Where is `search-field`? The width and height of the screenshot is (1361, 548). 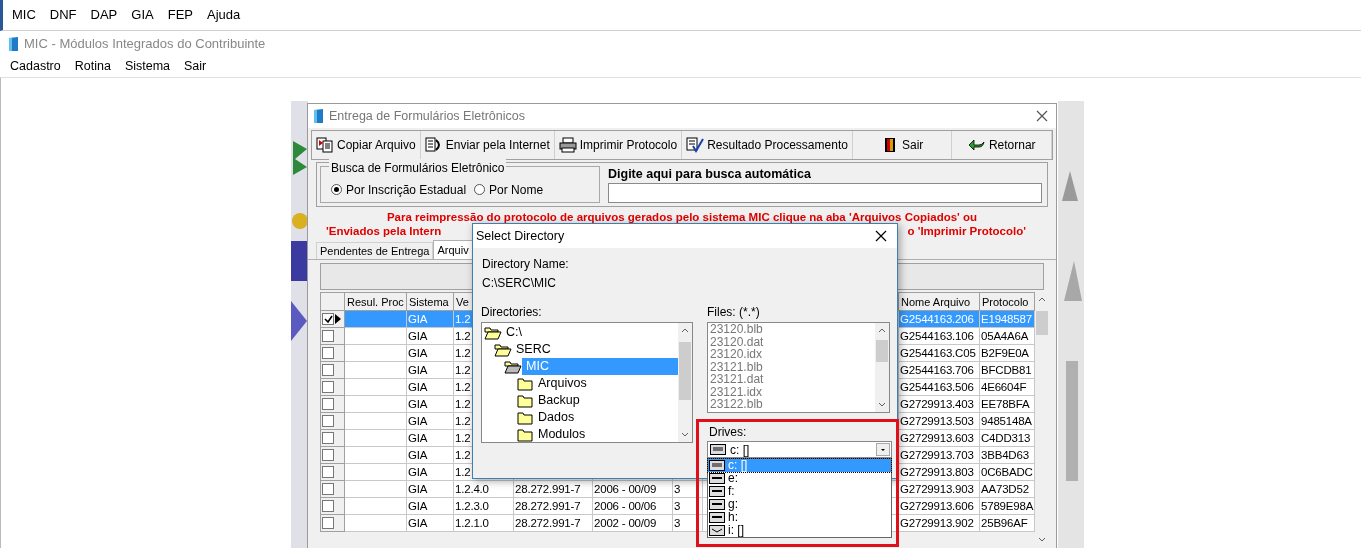 search-field is located at coordinates (825, 193).